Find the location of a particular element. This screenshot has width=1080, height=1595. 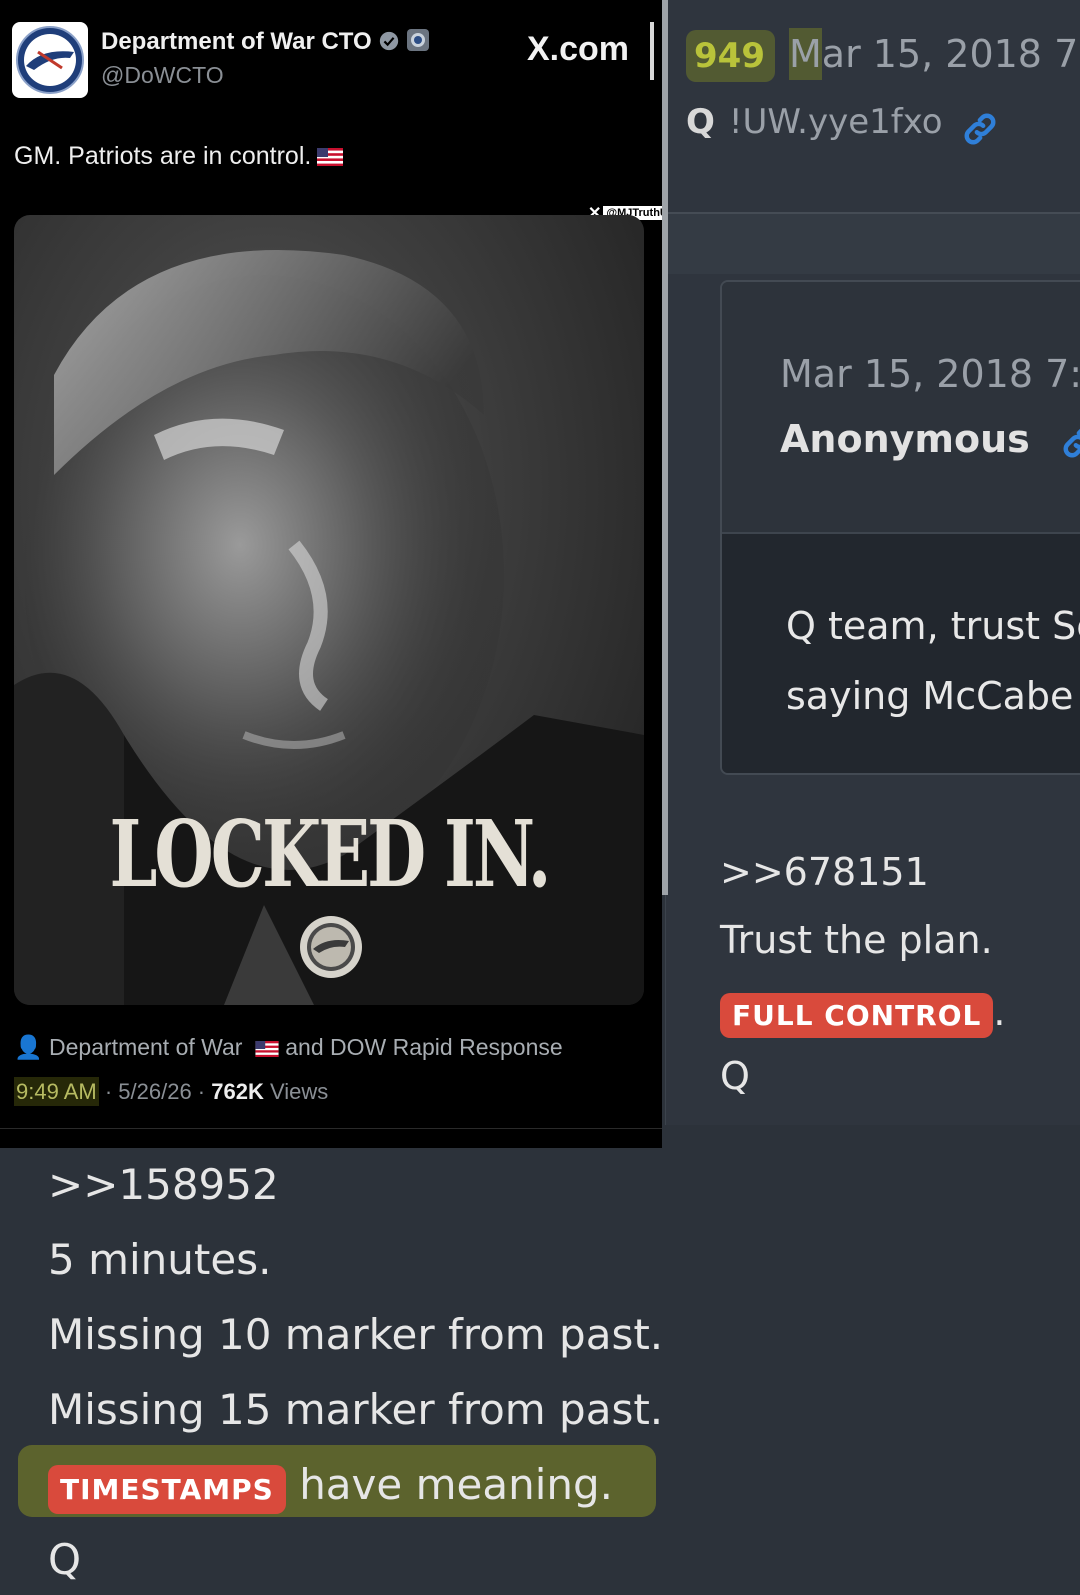

source-divider is located at coordinates (652, 51).